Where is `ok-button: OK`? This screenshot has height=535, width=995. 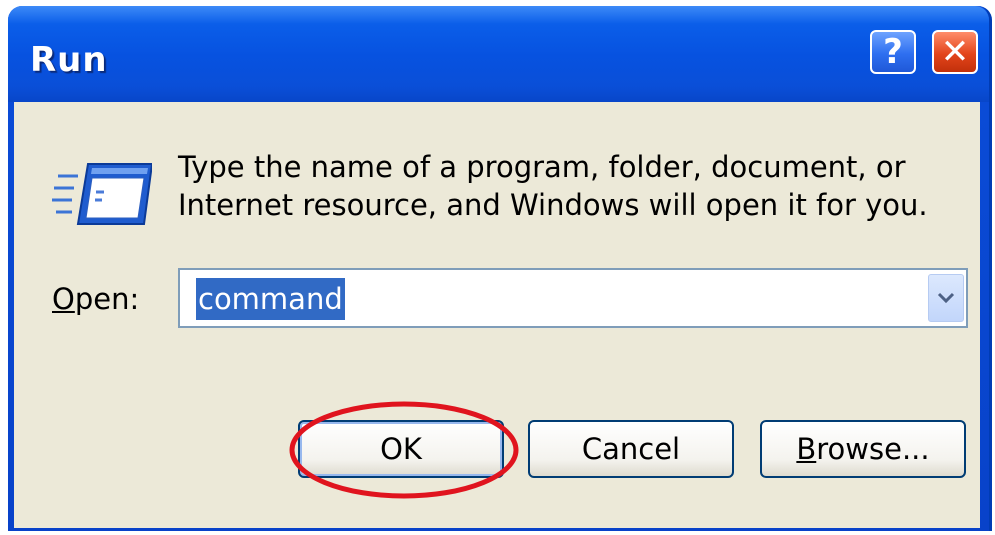 ok-button: OK is located at coordinates (401, 449).